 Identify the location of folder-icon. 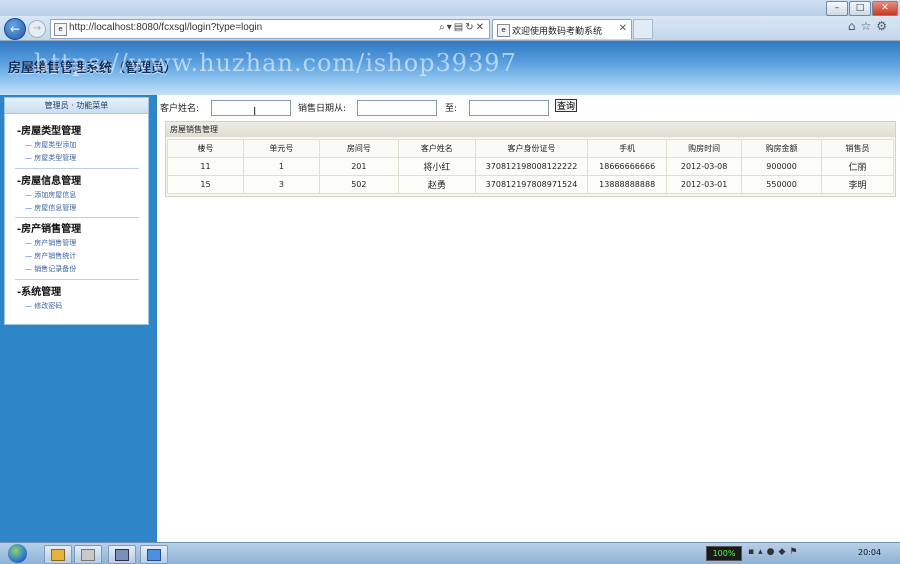
(58, 555).